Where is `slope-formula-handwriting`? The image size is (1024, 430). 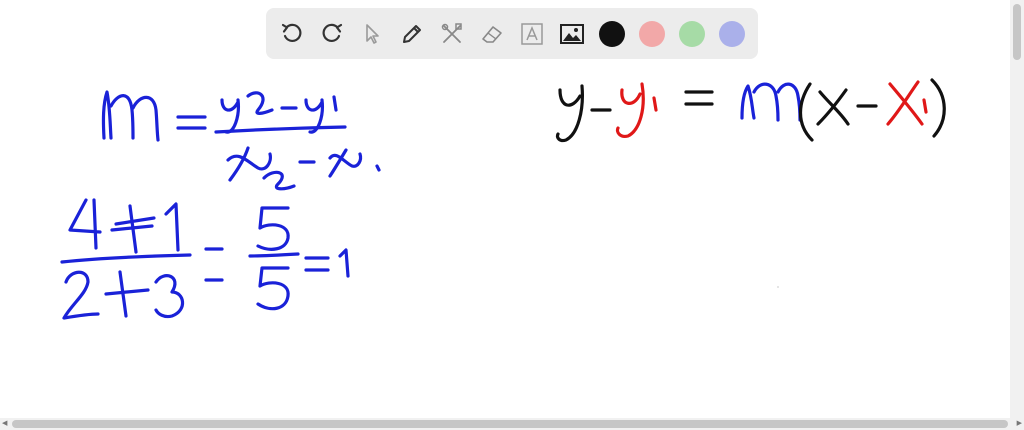 slope-formula-handwriting is located at coordinates (241, 140).